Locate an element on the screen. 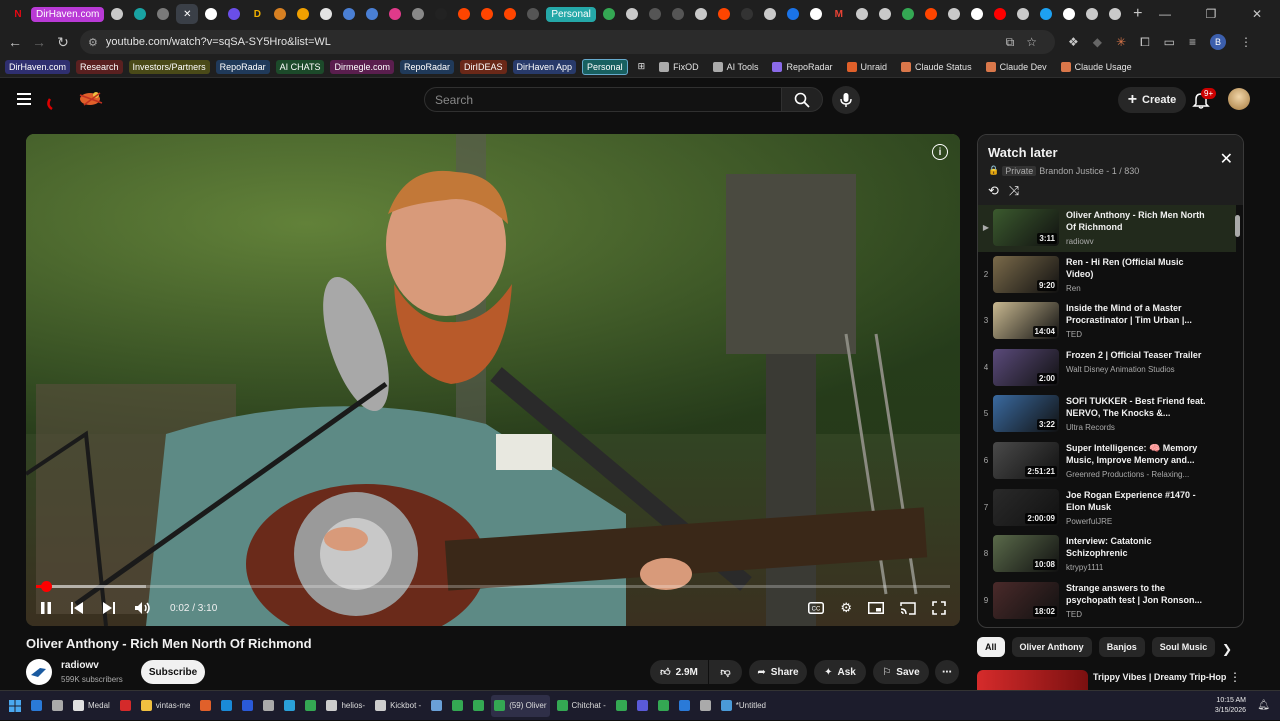 This screenshot has width=1280, height=721. share-button: ➦ Share is located at coordinates (778, 672).